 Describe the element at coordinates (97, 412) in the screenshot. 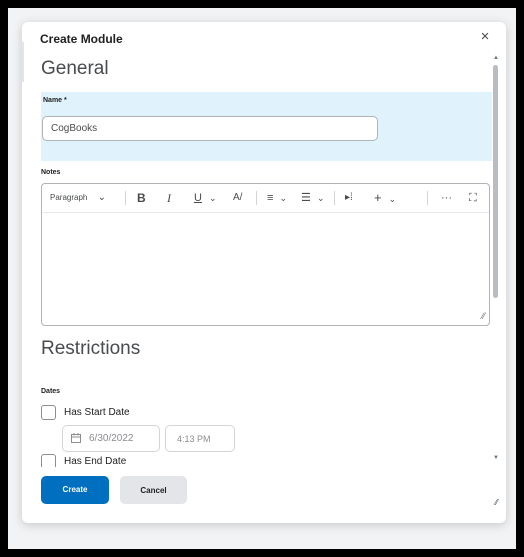

I see `has-start-date-label: Has Start Date` at that location.